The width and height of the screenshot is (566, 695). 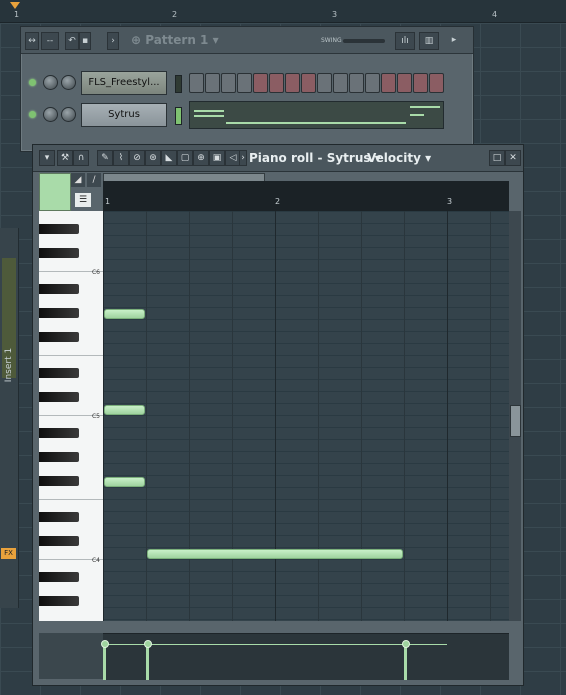 What do you see at coordinates (247, 40) in the screenshot?
I see `channel-rack-toolbar: ↔ -- ↶ ▪ › ⊕ Pattern 1 ▾ SWING ılı ▥ ▸` at bounding box center [247, 40].